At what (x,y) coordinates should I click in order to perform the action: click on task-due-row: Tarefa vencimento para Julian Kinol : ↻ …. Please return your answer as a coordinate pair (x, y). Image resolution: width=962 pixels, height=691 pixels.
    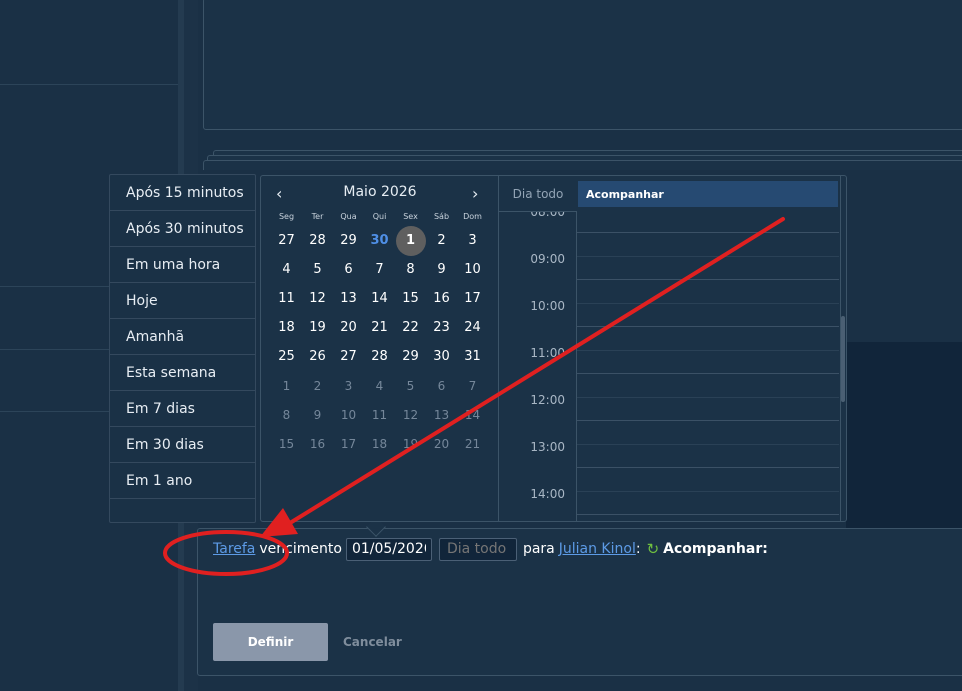
    Looking at the image, I should click on (490, 549).